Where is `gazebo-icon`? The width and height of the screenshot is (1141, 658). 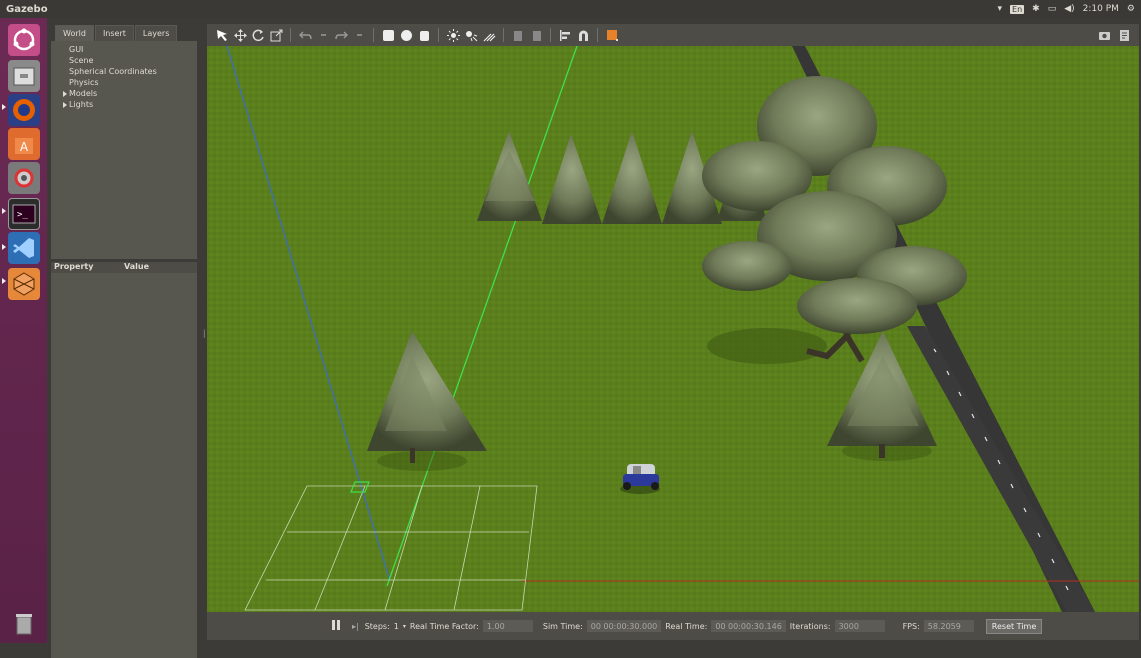 gazebo-icon is located at coordinates (24, 284).